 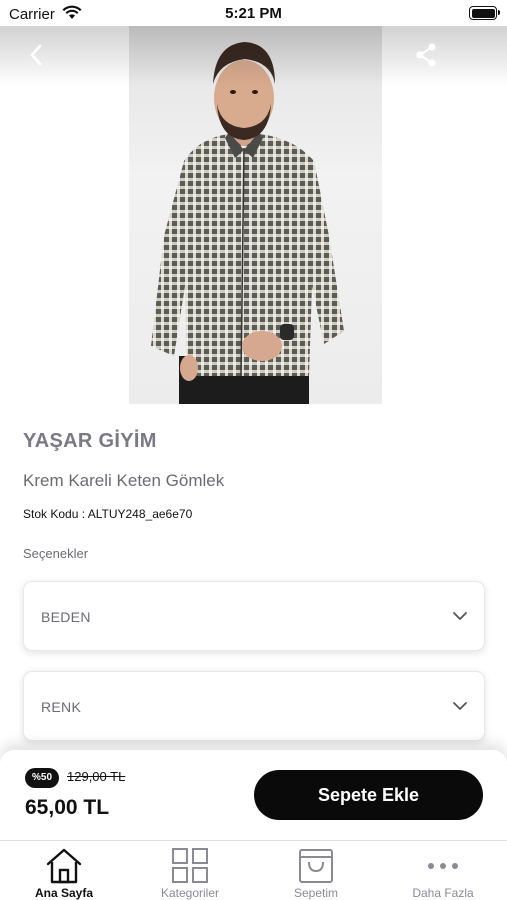 What do you see at coordinates (37, 55) in the screenshot?
I see `back-chevron-icon` at bounding box center [37, 55].